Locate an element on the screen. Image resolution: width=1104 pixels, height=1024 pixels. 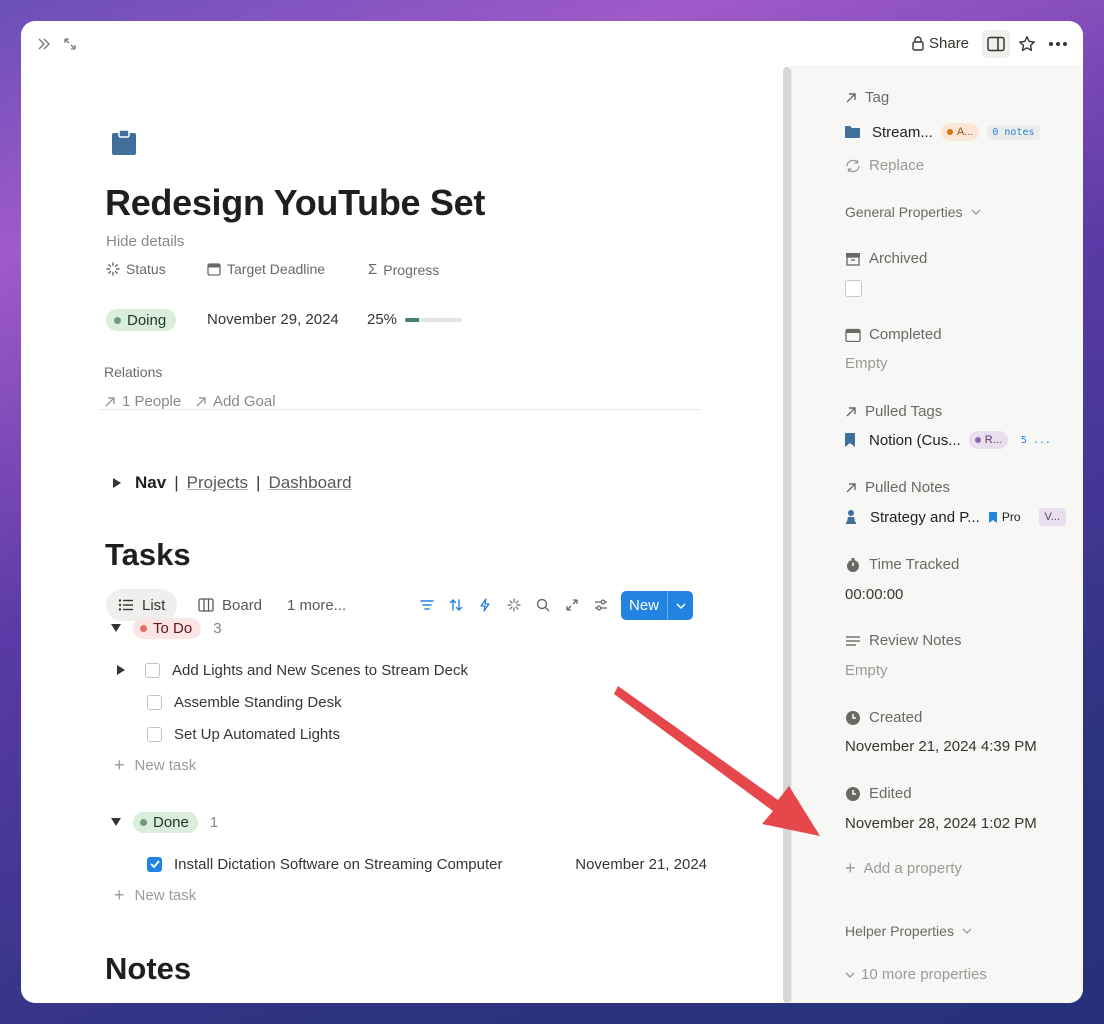
filter-icon is located at coordinates (427, 605).